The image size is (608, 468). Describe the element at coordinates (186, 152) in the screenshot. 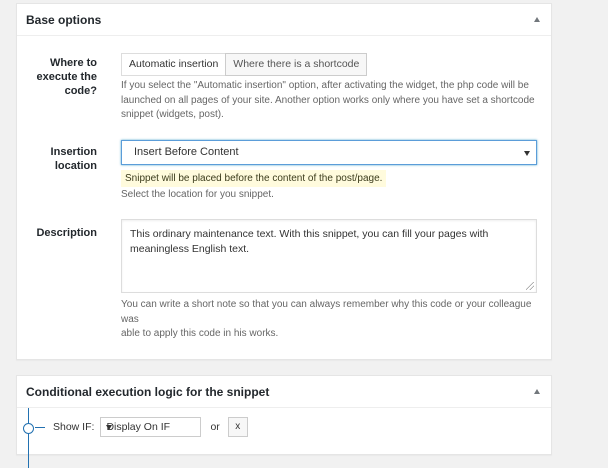

I see `insertion-location-value: Insert Before Content` at that location.